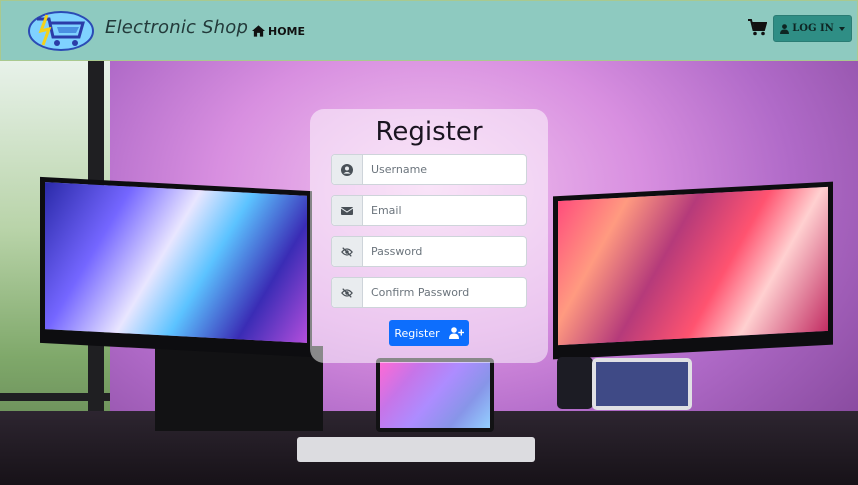  Describe the element at coordinates (444, 292) in the screenshot. I see `confirm-password-input` at that location.